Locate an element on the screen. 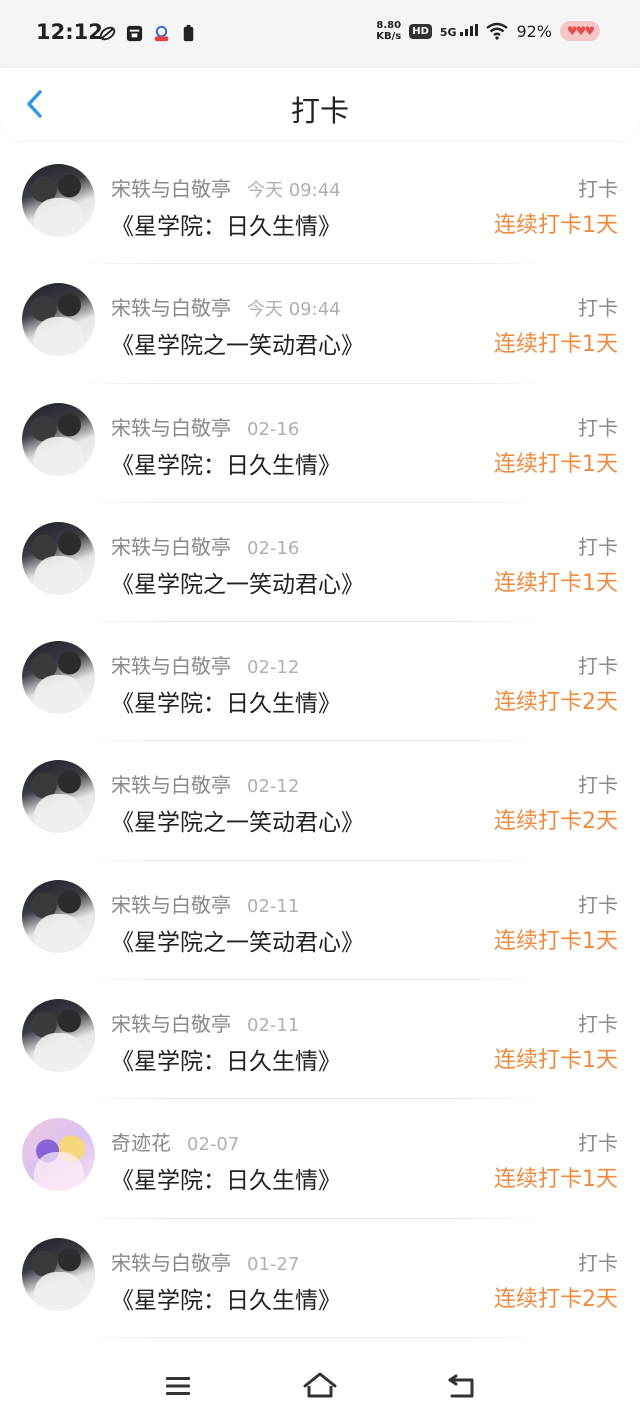 The height and width of the screenshot is (1422, 640). hd-badge: HD is located at coordinates (420, 31).